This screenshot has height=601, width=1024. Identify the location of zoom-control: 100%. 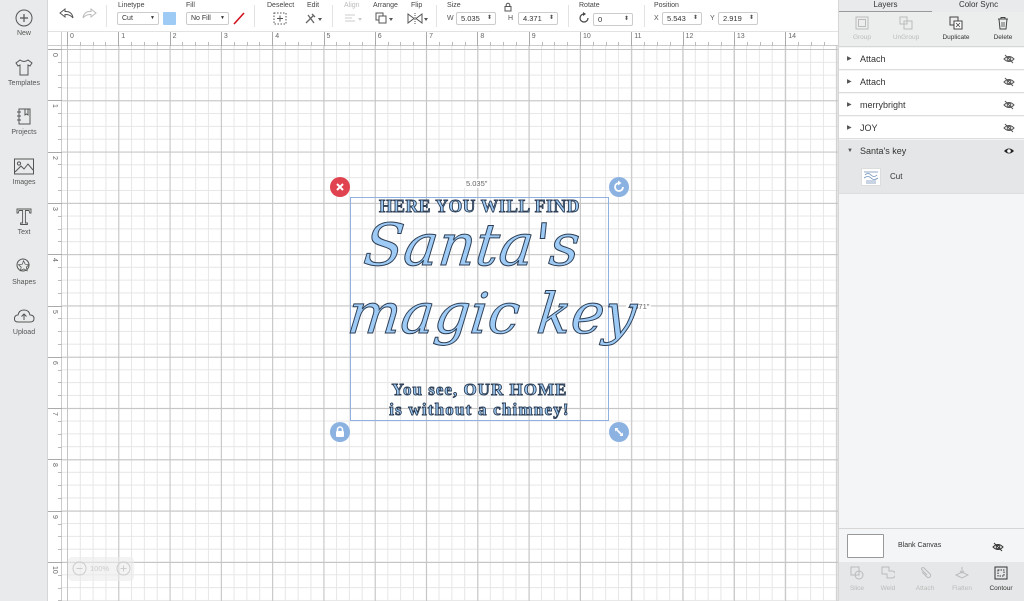
(101, 569).